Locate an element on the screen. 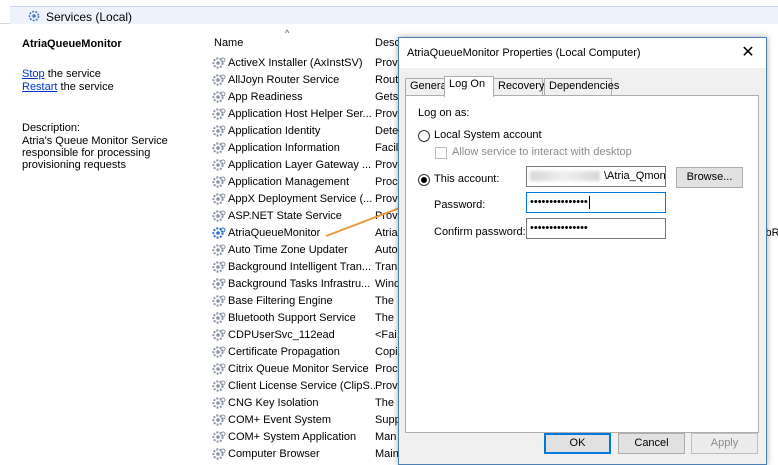  table-row: Bluetooth Support Service The is located at coordinates (310, 318).